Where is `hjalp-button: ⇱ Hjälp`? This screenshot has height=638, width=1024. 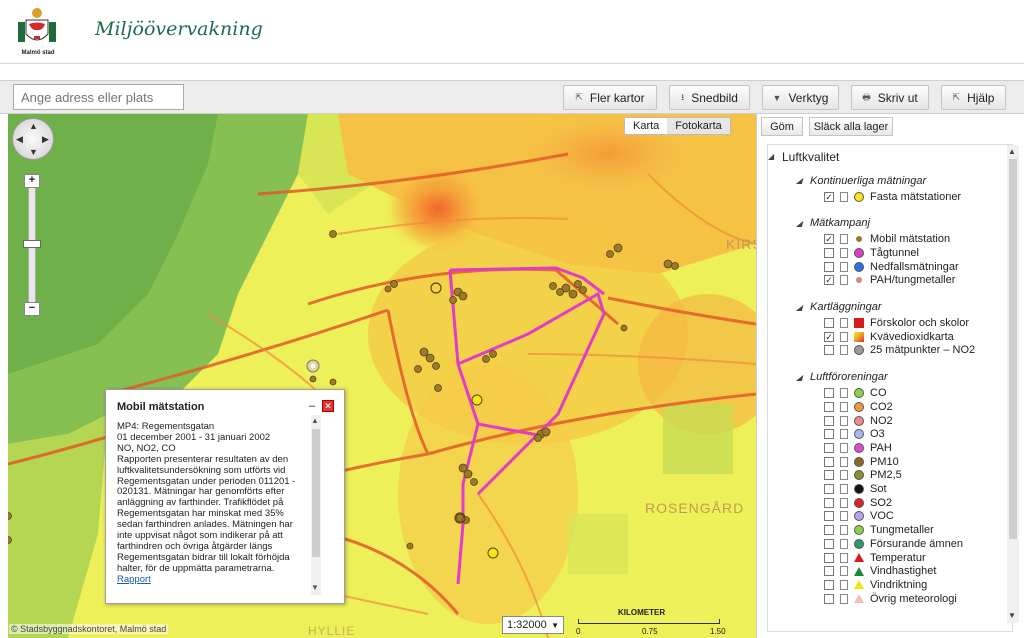 hjalp-button: ⇱ Hjälp is located at coordinates (973, 97).